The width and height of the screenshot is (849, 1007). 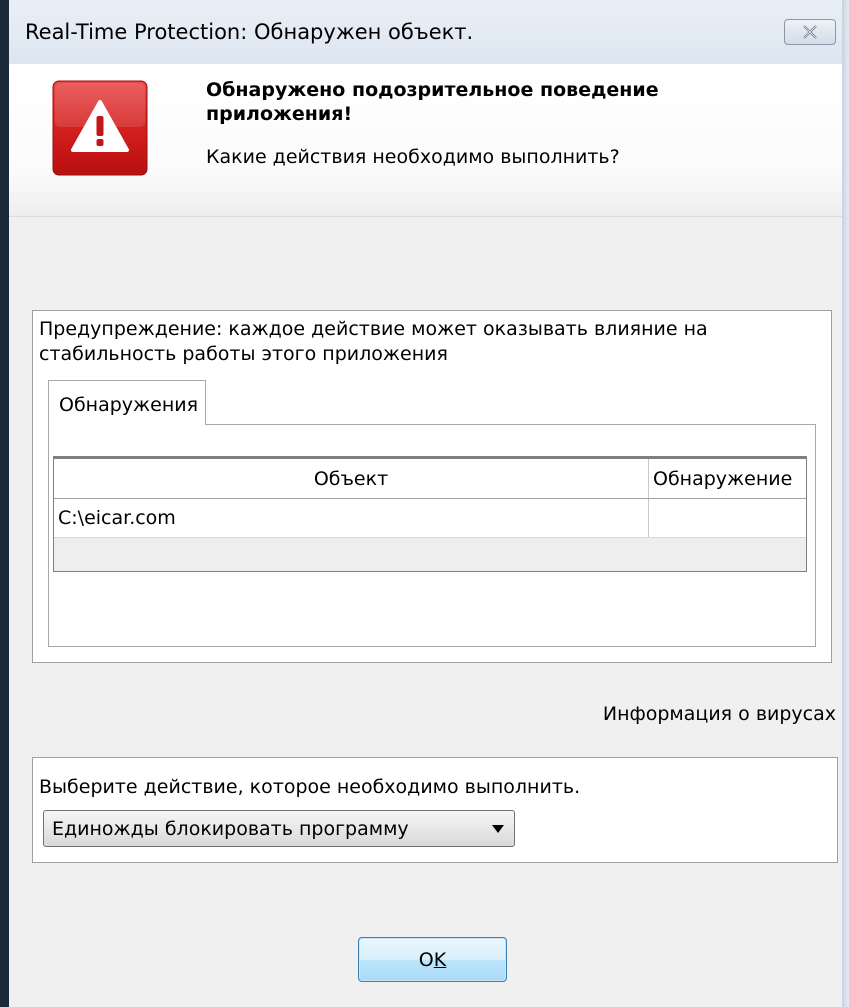 I want to click on title-bar: Real-Time Protection: Обнаружен объект., so click(x=425, y=32).